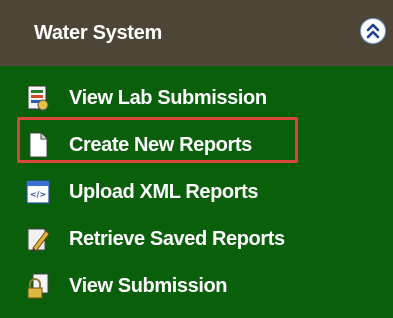 Image resolution: width=393 pixels, height=318 pixels. I want to click on xml-file-icon: </>, so click(38, 192).